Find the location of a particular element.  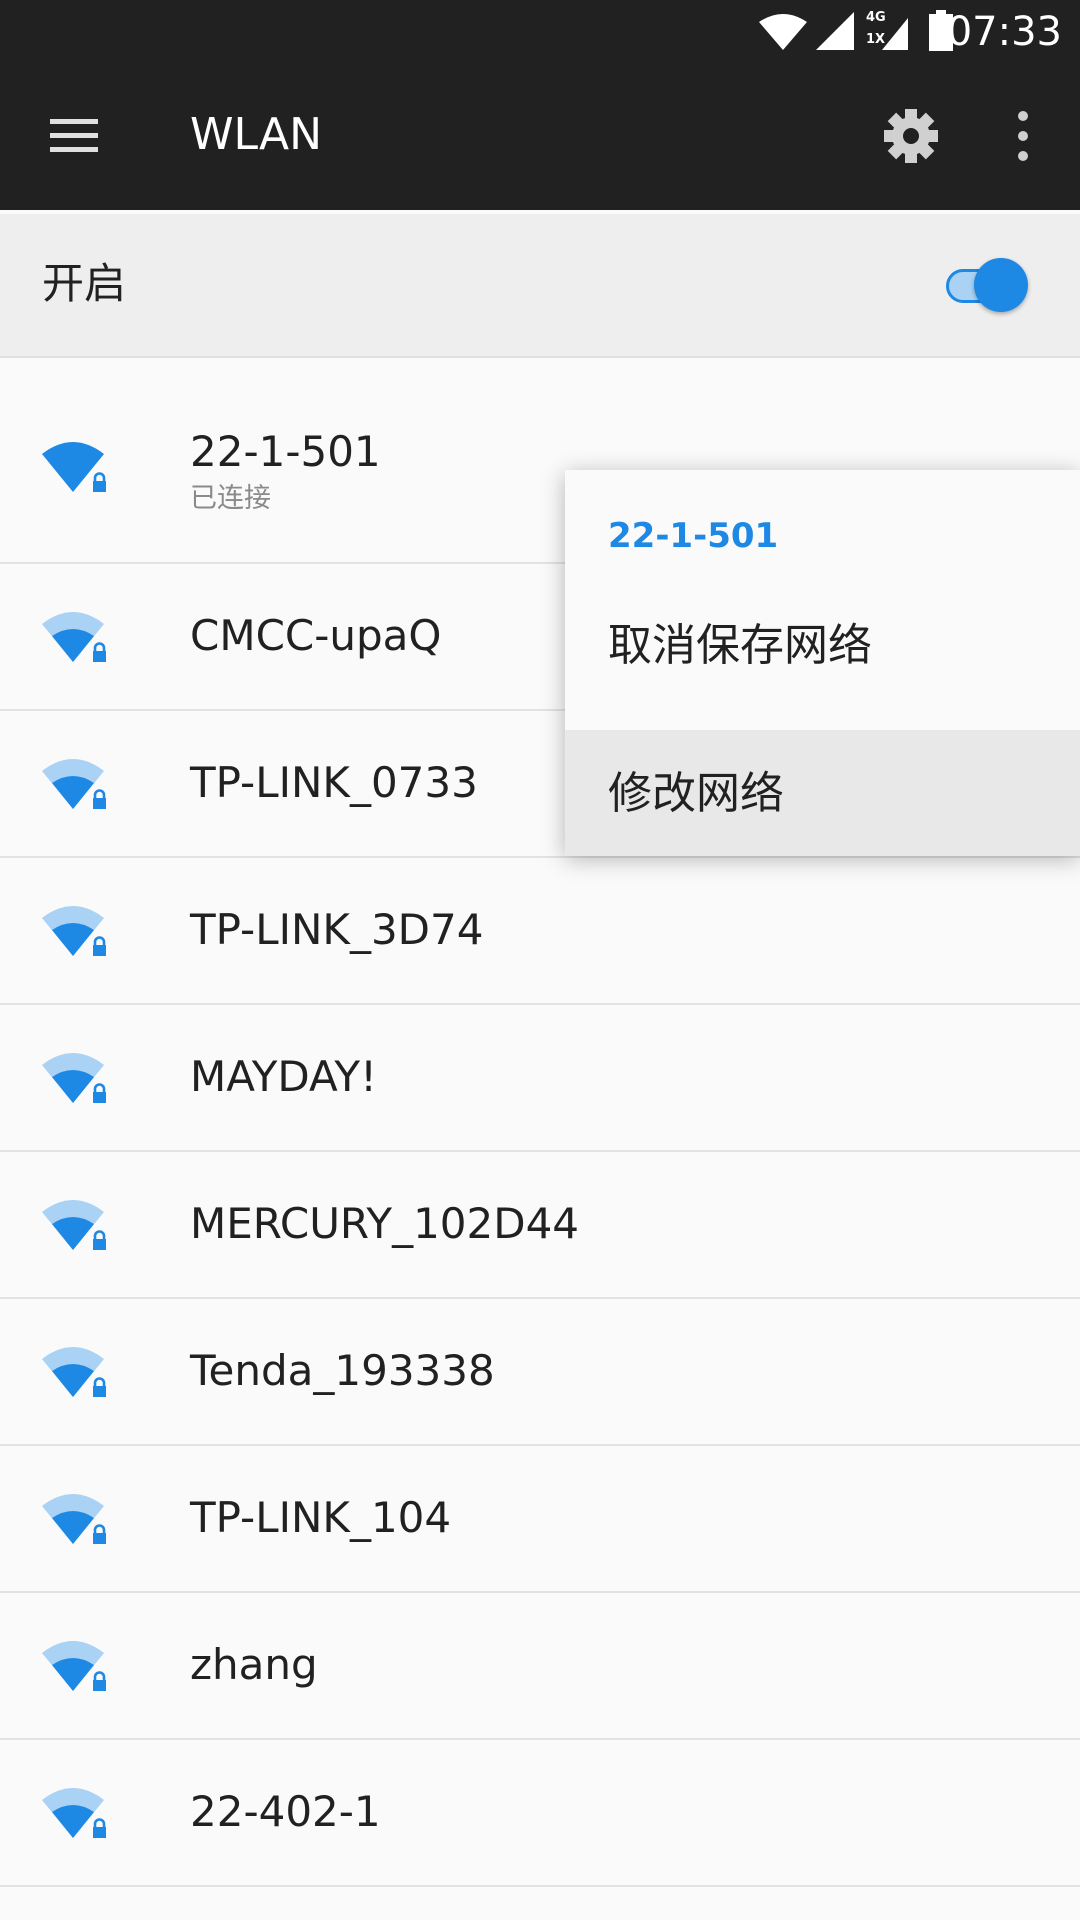

wifi-network-name: CMCC-upaQ is located at coordinates (316, 635).